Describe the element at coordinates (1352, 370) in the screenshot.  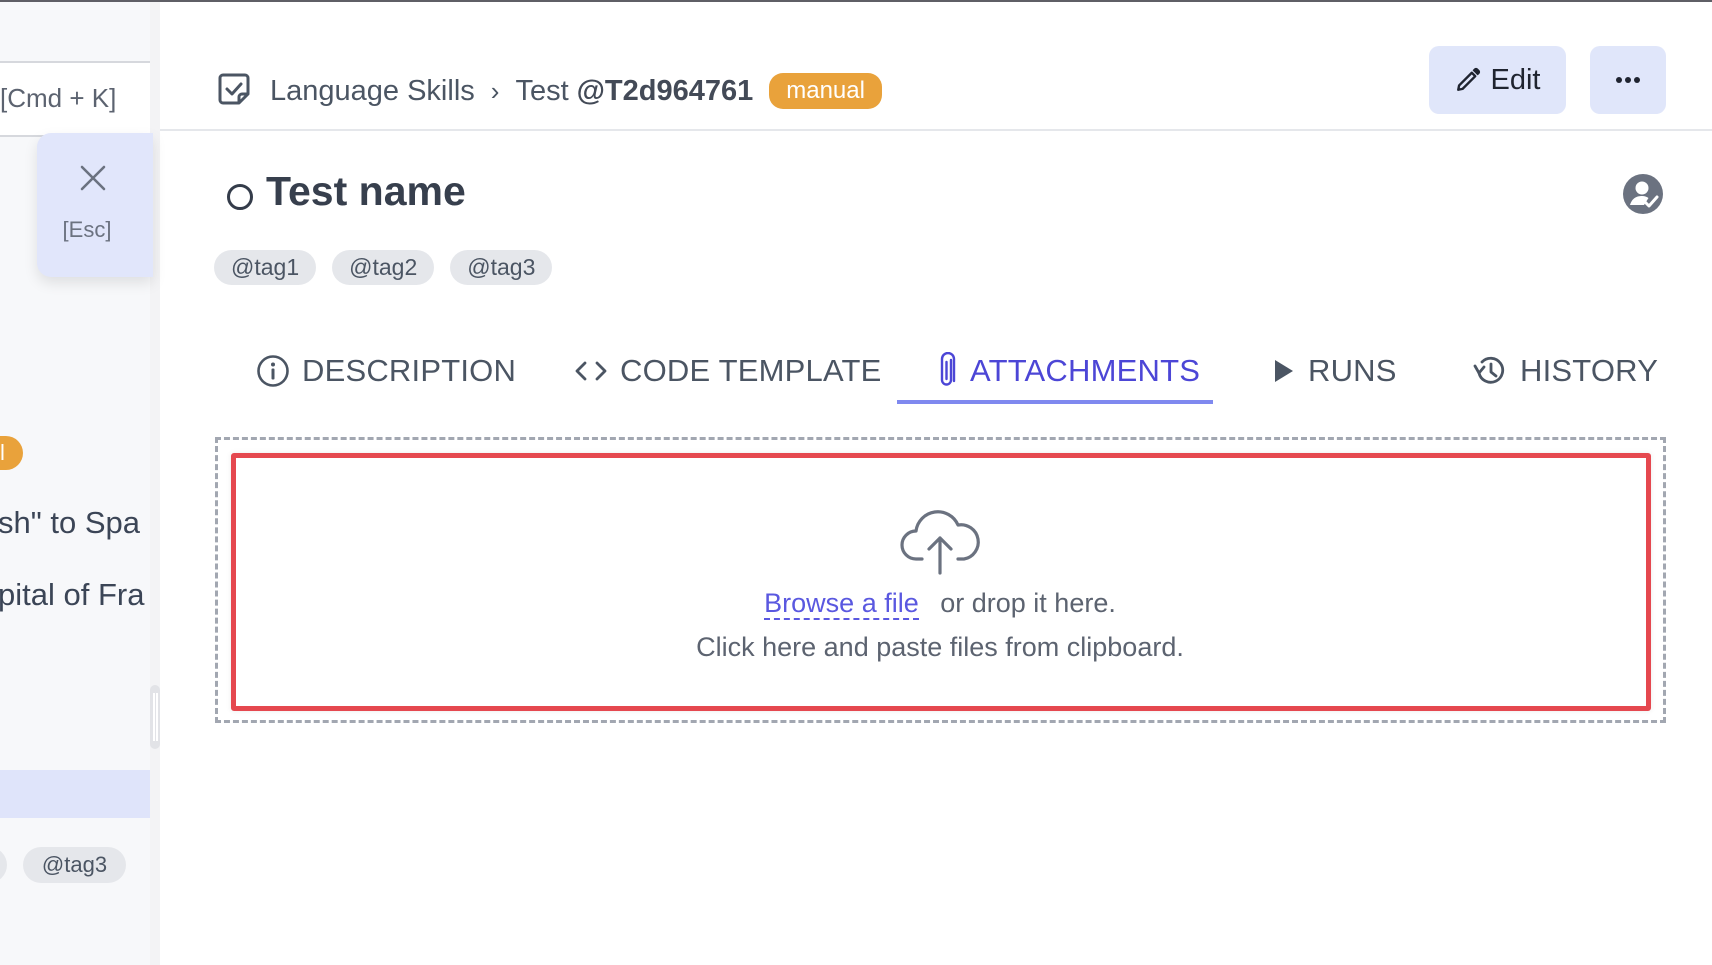
I see `tab-label: RUNS` at that location.